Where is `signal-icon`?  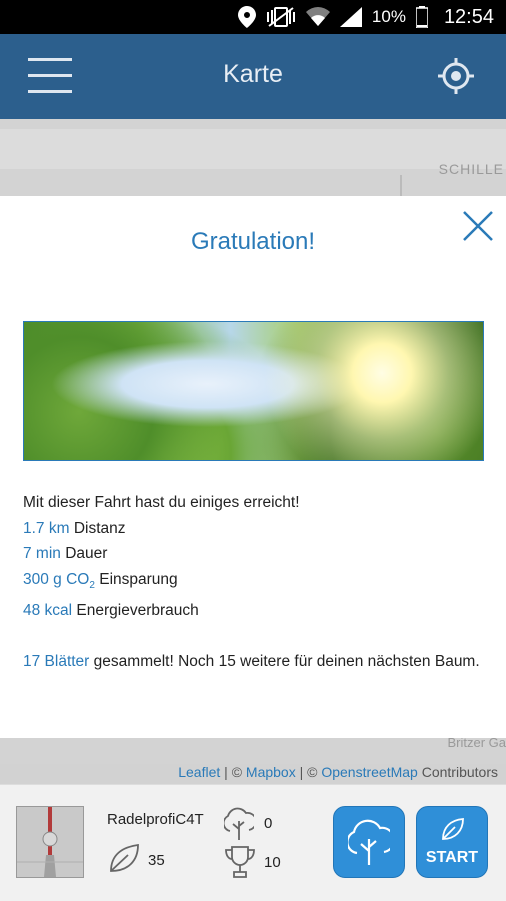
signal-icon is located at coordinates (350, 17).